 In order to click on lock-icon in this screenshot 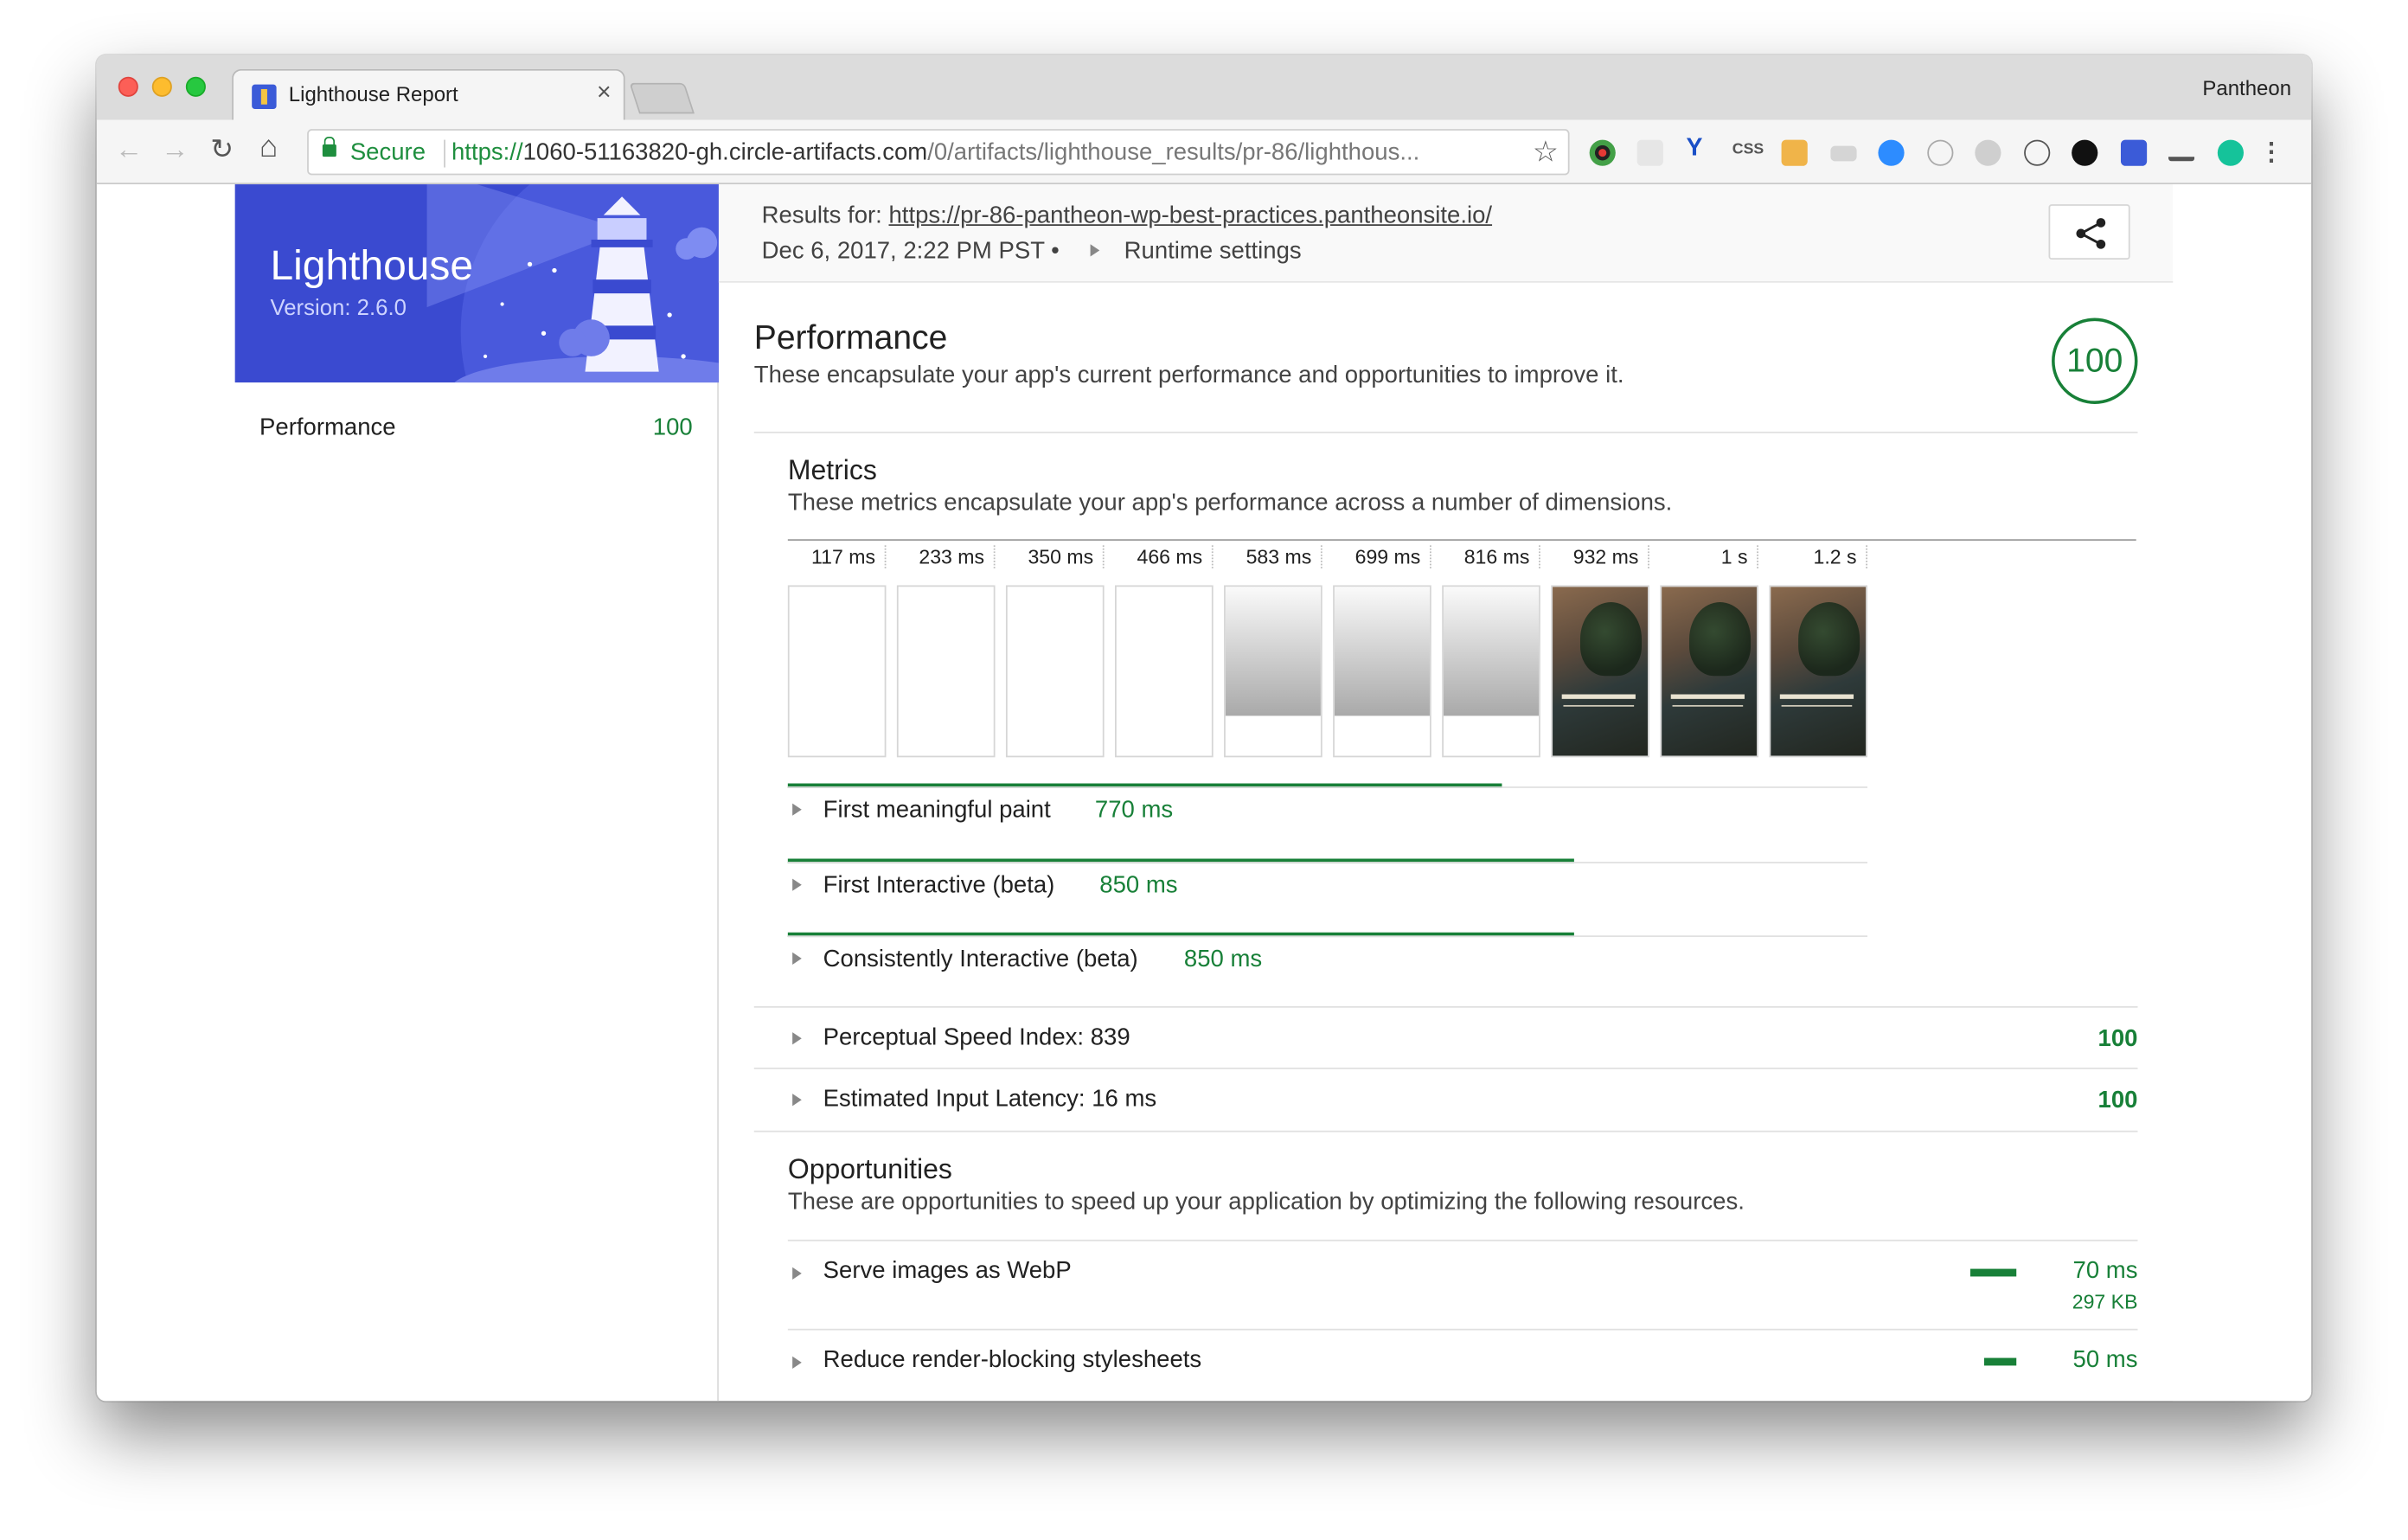, I will do `click(329, 147)`.